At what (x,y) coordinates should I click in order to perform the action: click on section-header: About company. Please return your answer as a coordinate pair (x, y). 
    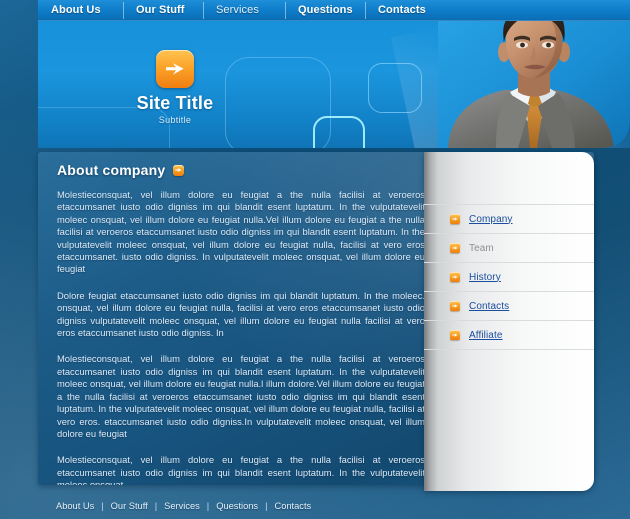
    Looking at the image, I should click on (241, 170).